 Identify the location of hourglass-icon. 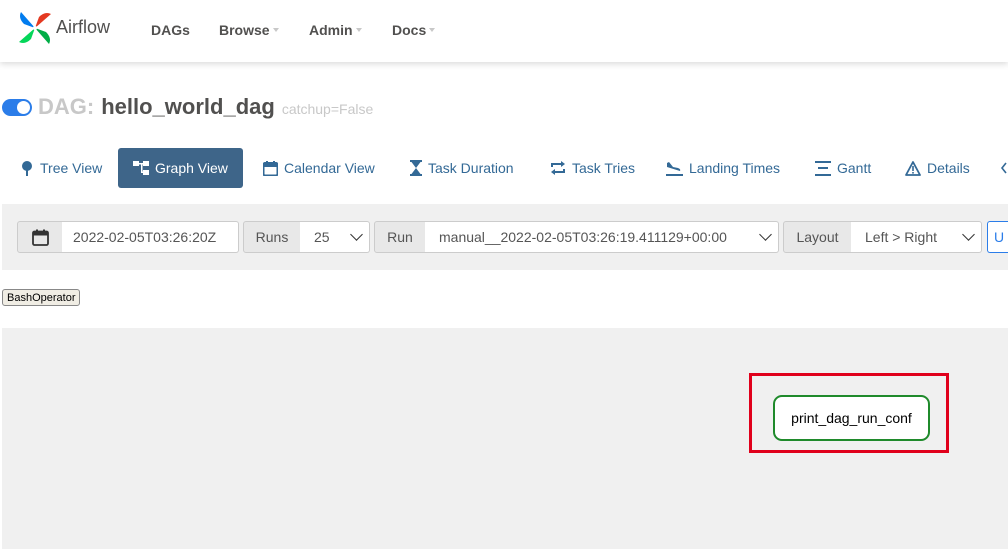
(416, 168).